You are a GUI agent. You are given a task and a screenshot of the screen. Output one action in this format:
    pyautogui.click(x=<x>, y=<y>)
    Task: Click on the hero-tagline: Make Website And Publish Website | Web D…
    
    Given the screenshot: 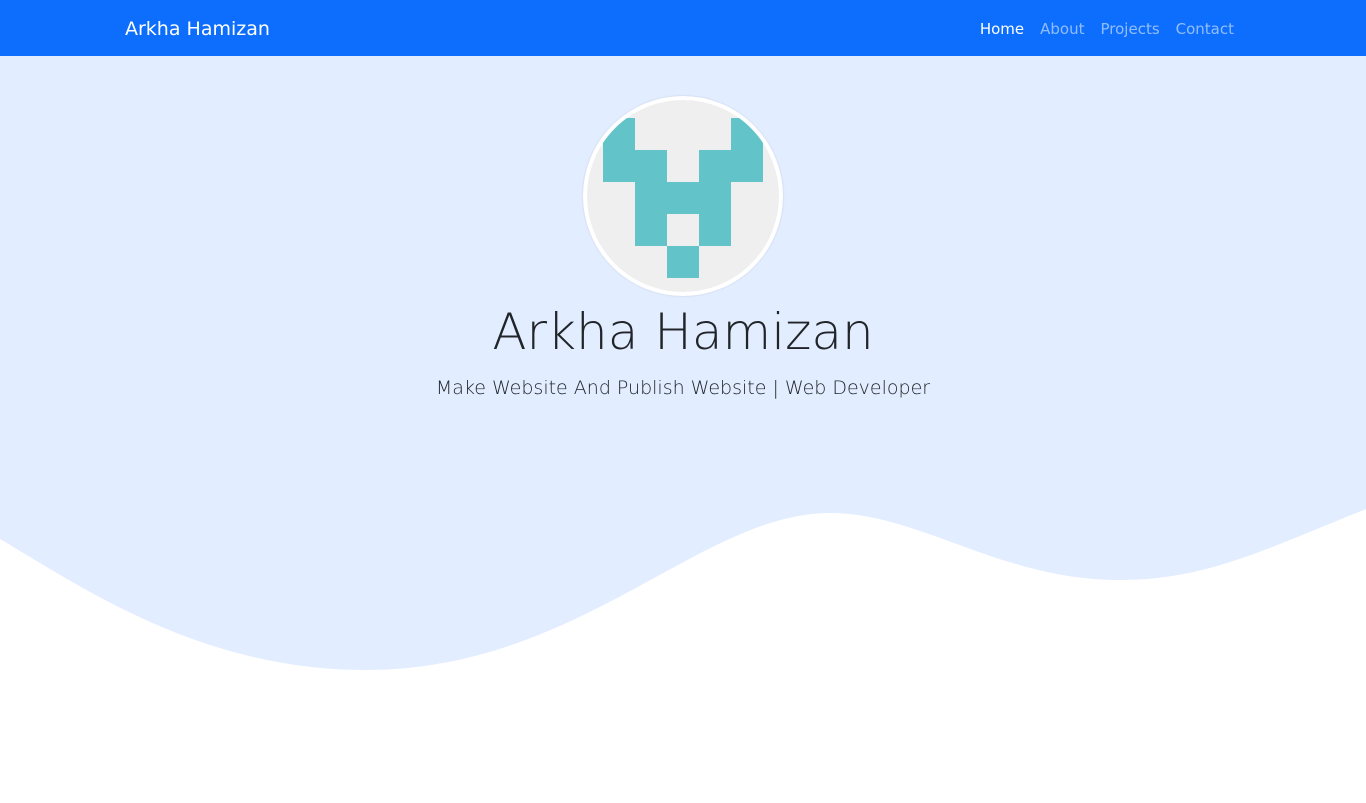 What is the action you would take?
    pyautogui.click(x=683, y=388)
    